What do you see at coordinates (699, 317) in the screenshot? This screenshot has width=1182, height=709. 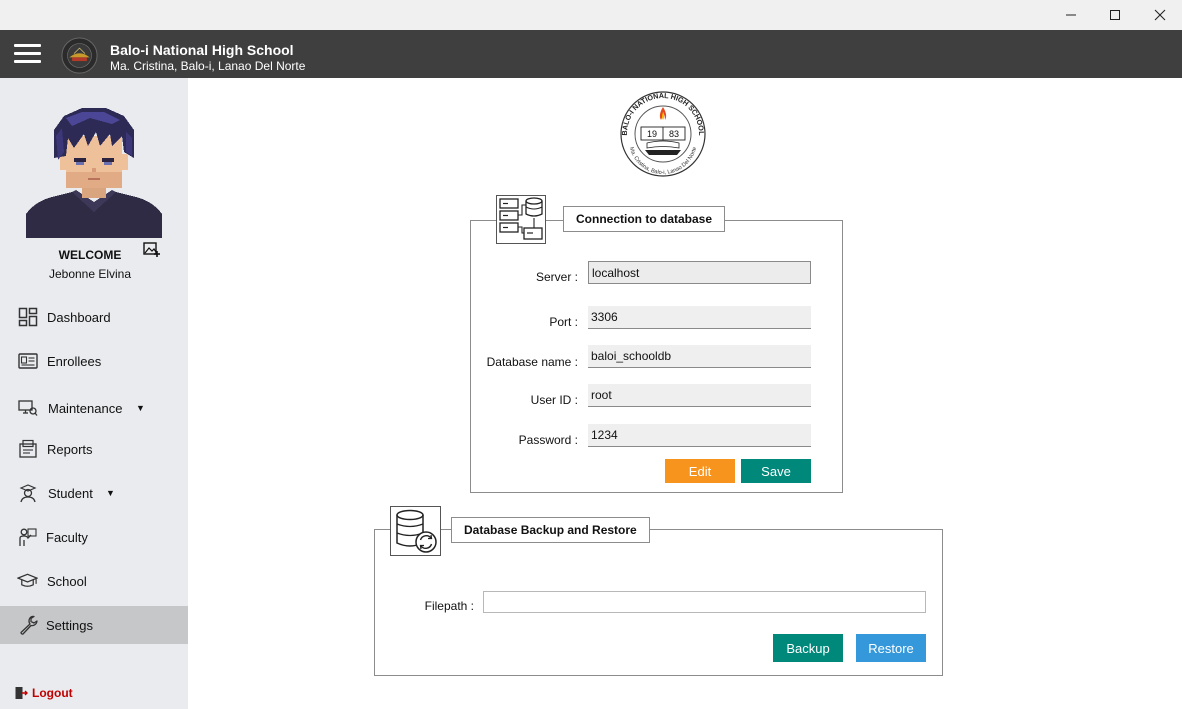 I see `port-input` at bounding box center [699, 317].